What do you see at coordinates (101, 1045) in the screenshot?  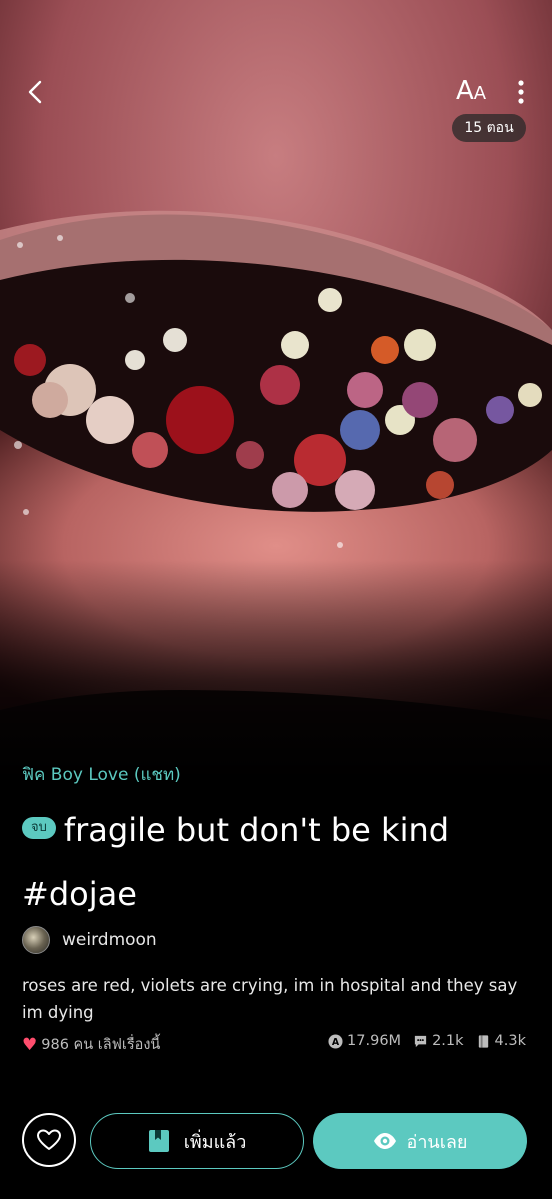 I see `likes-text: 986 คน เลิฟเรื่องนี้` at bounding box center [101, 1045].